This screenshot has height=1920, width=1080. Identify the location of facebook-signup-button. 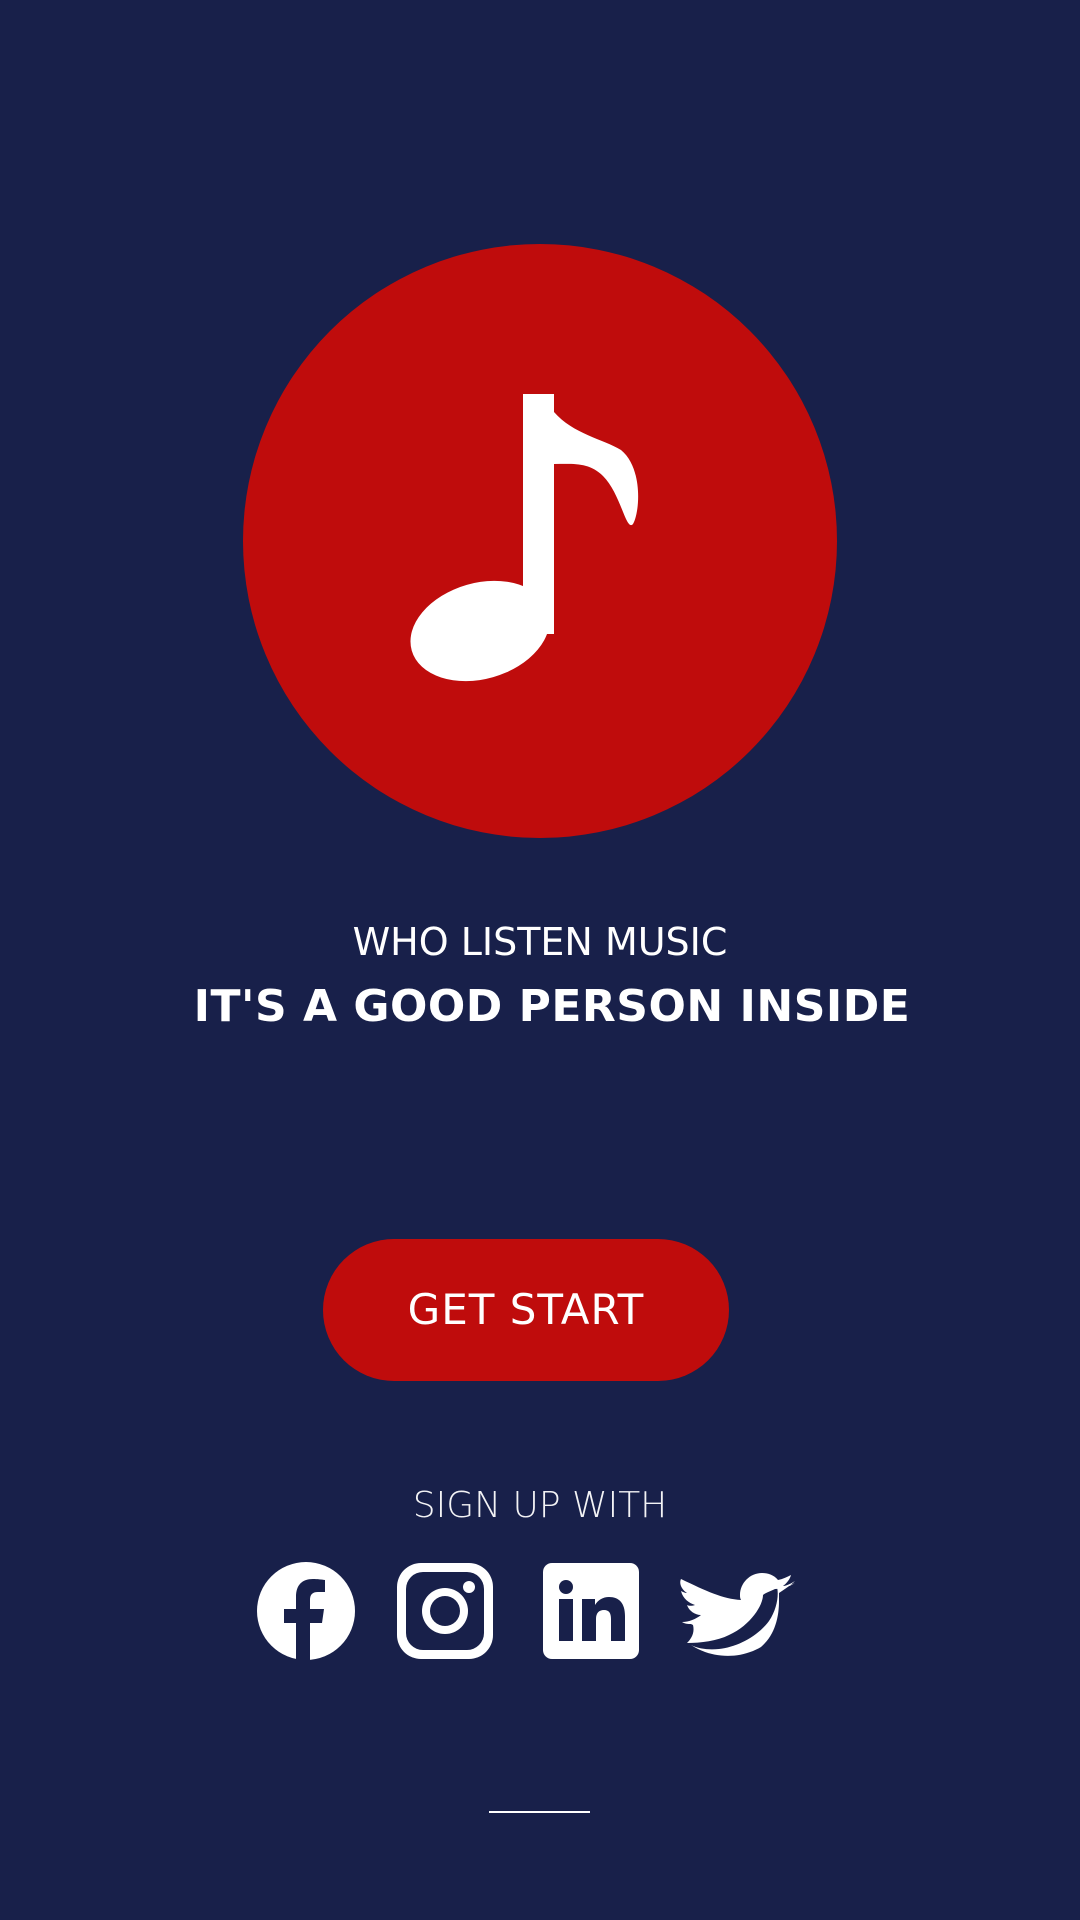
(306, 1611).